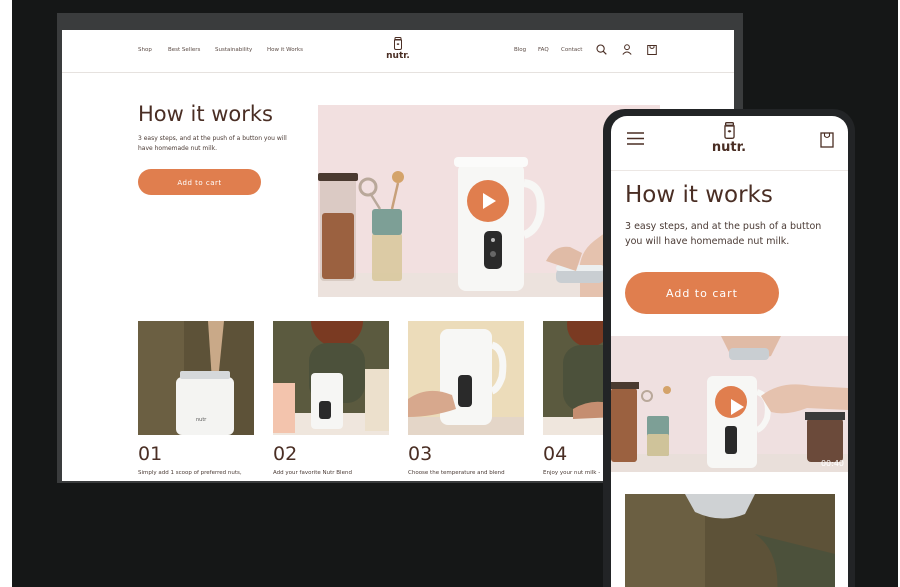 The image size is (900, 587). Describe the element at coordinates (312, 473) in the screenshot. I see `step-2-text: Add your favorite Nutr Blend` at that location.